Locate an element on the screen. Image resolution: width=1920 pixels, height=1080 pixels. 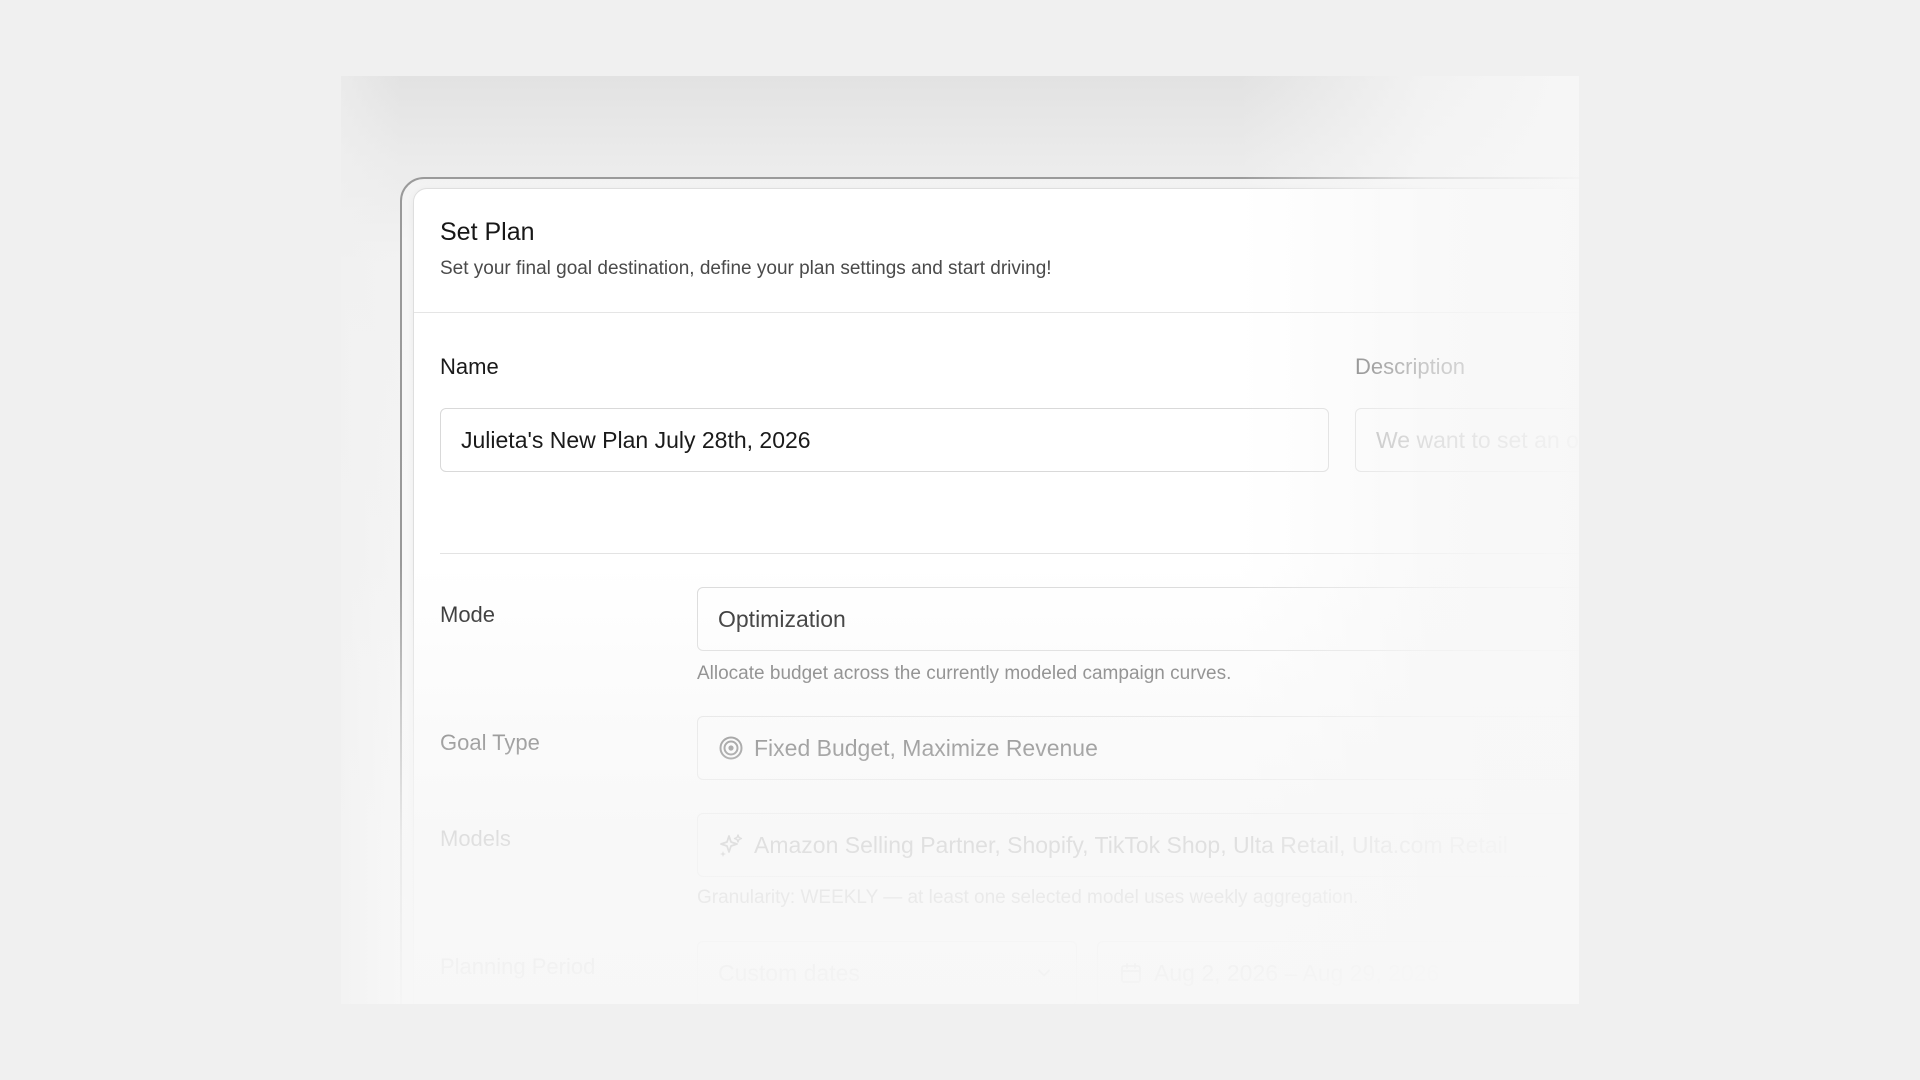
planning-period-date-range: Aug 2, 2026 – Aug 29, 2026 is located at coordinates (1338, 972).